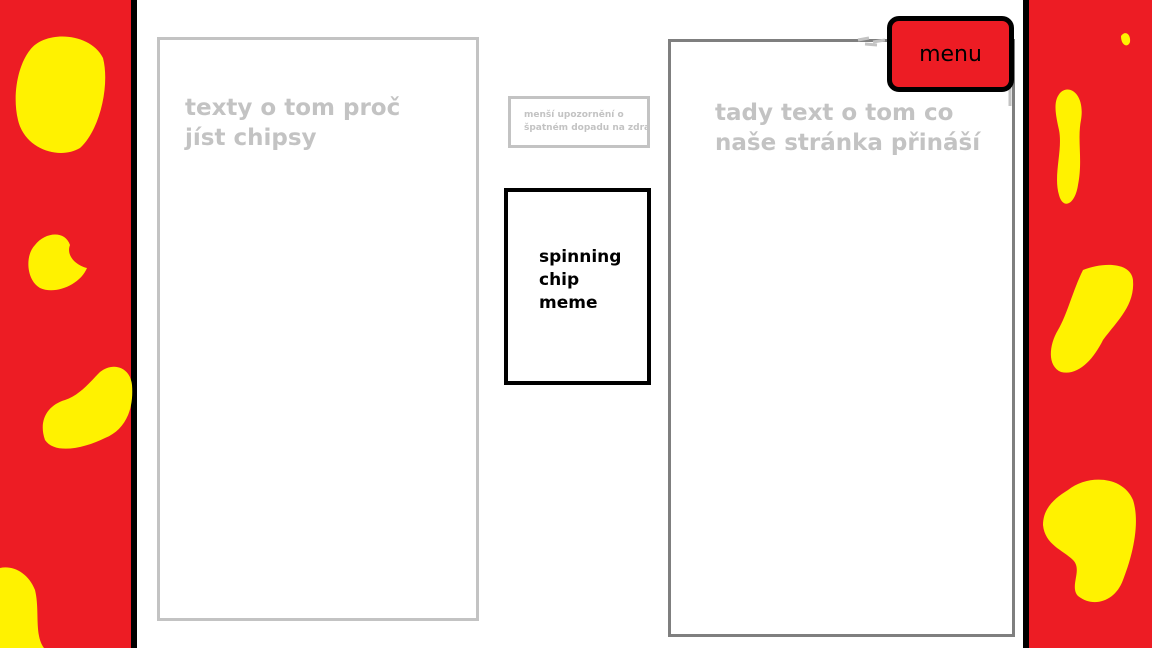  What do you see at coordinates (1087, 324) in the screenshot?
I see `right-decorative-strip` at bounding box center [1087, 324].